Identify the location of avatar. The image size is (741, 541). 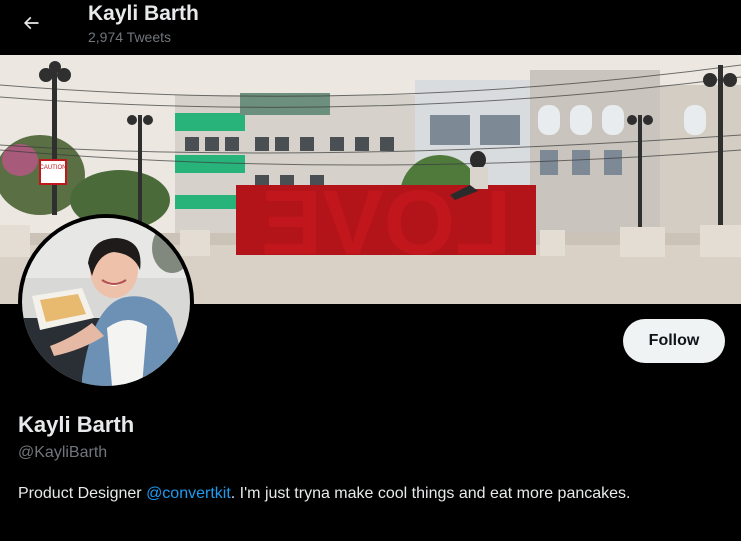
(106, 302).